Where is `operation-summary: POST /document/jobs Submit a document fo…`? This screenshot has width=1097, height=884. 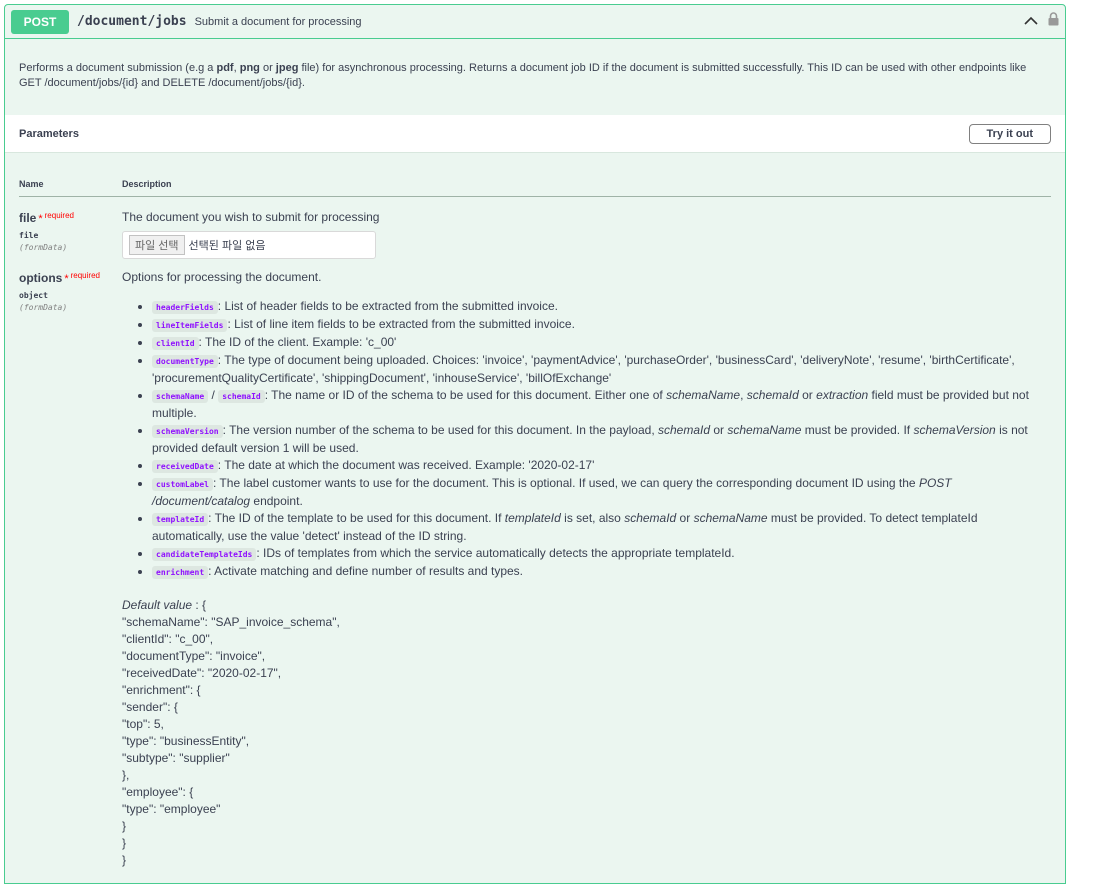 operation-summary: POST /document/jobs Submit a document fo… is located at coordinates (535, 22).